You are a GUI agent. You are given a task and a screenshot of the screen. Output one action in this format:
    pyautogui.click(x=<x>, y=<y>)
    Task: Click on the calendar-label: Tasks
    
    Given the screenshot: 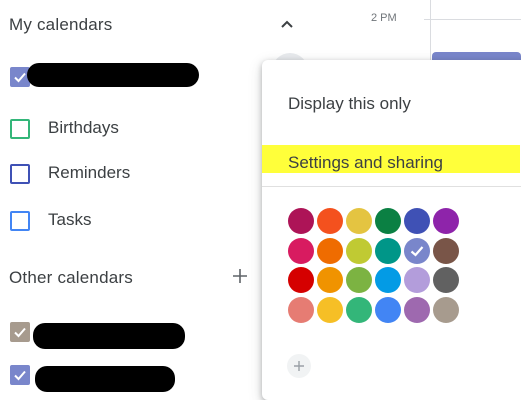 What is the action you would take?
    pyautogui.click(x=70, y=219)
    